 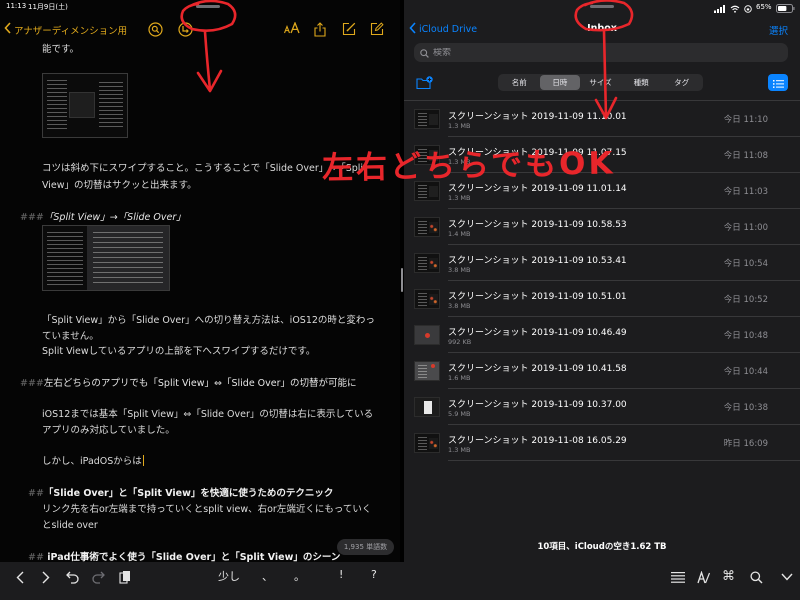 I want to click on files-window-drag-handle, so click(x=602, y=6).